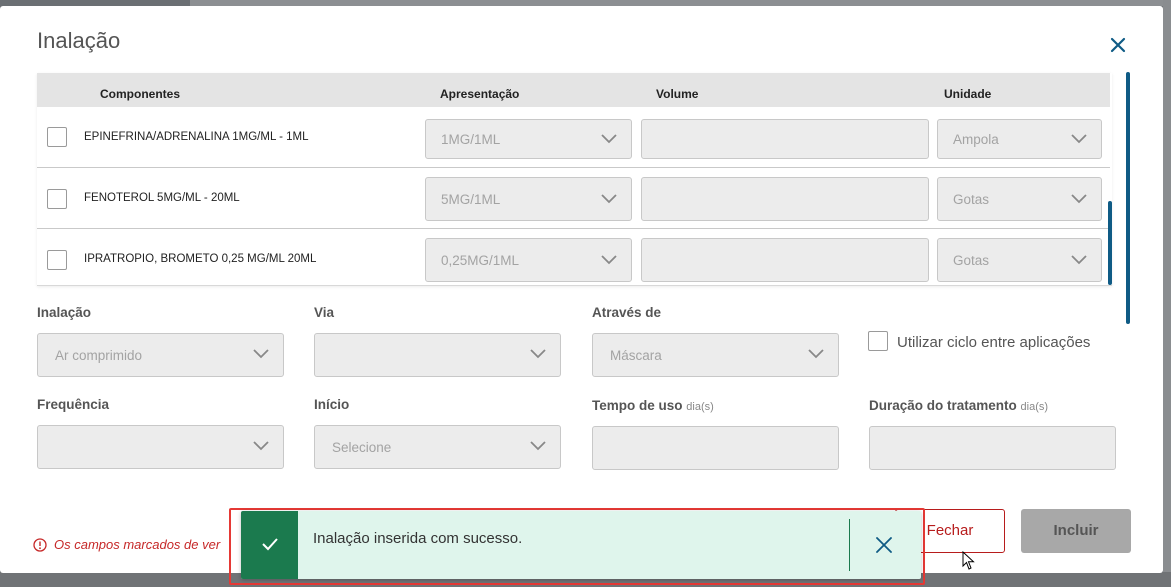 The width and height of the screenshot is (1171, 587). I want to click on start-placeholder: Selecione, so click(362, 447).